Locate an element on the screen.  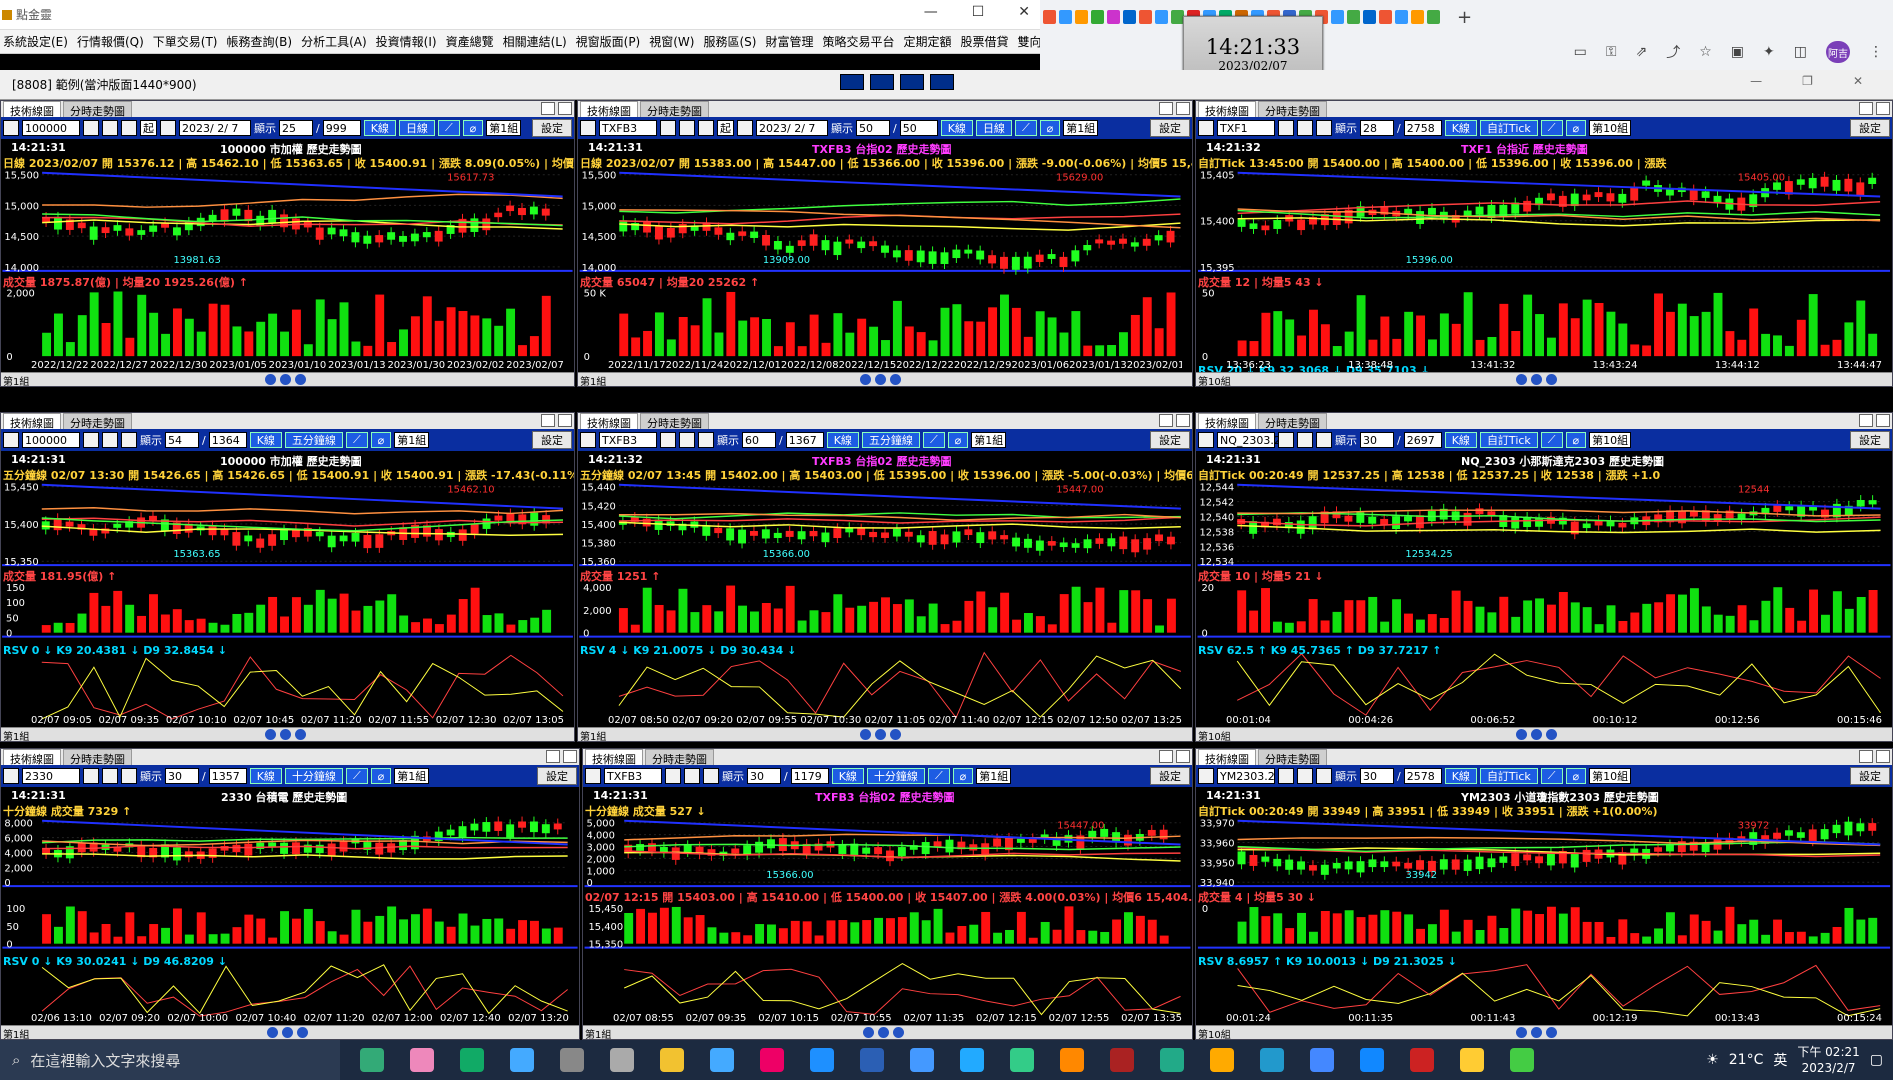
menu-item: 財富管理 is located at coordinates (789, 41).